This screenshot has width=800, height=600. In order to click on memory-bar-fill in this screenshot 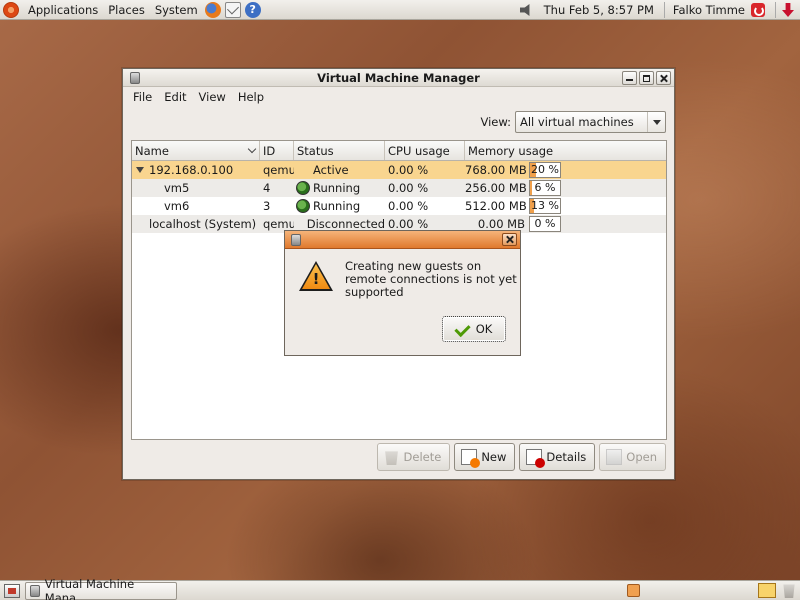, I will do `click(531, 188)`.